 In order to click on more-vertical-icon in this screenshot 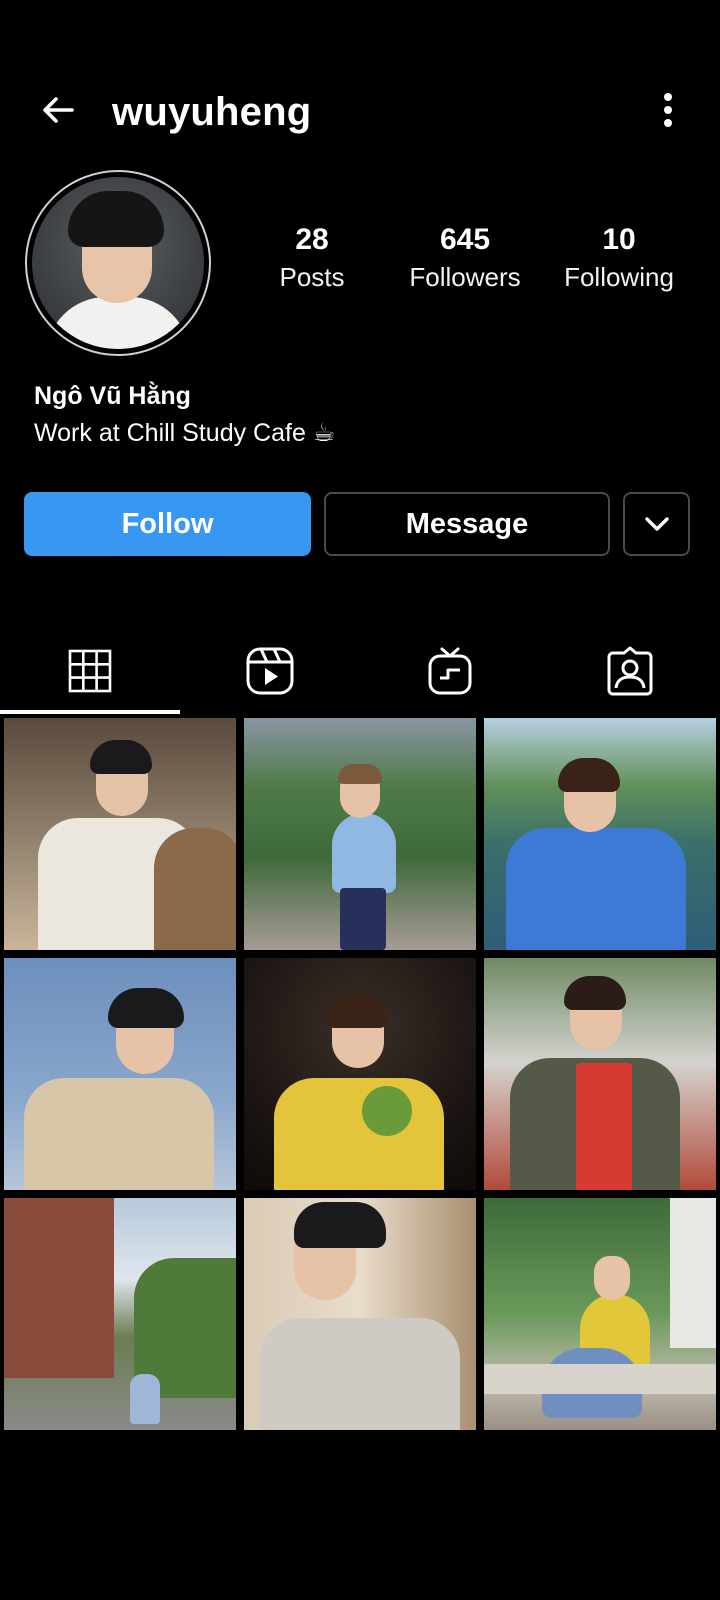, I will do `click(668, 112)`.